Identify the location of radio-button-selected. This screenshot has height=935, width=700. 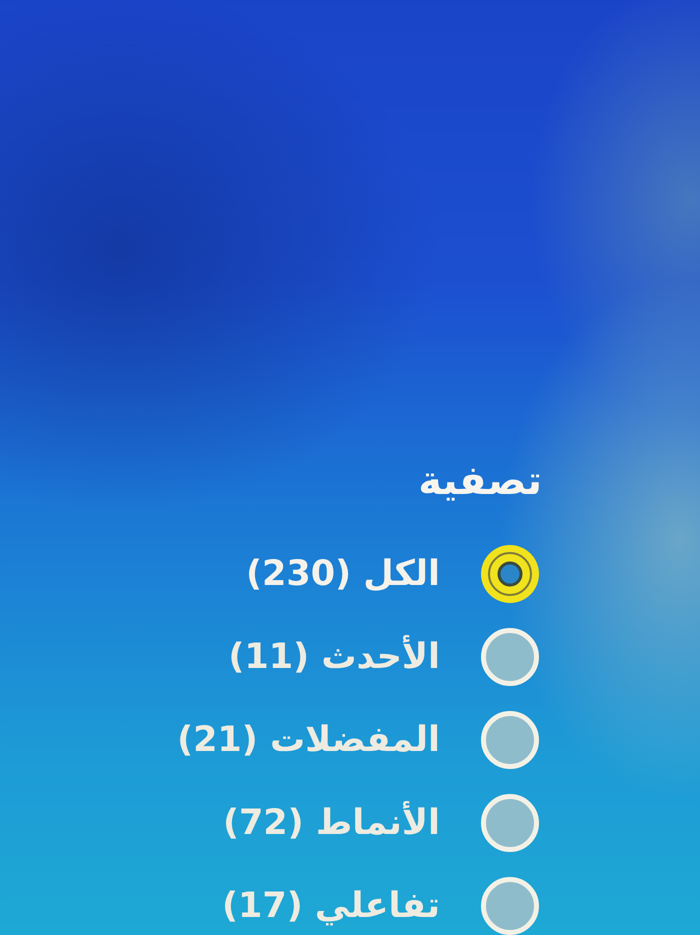
(510, 574).